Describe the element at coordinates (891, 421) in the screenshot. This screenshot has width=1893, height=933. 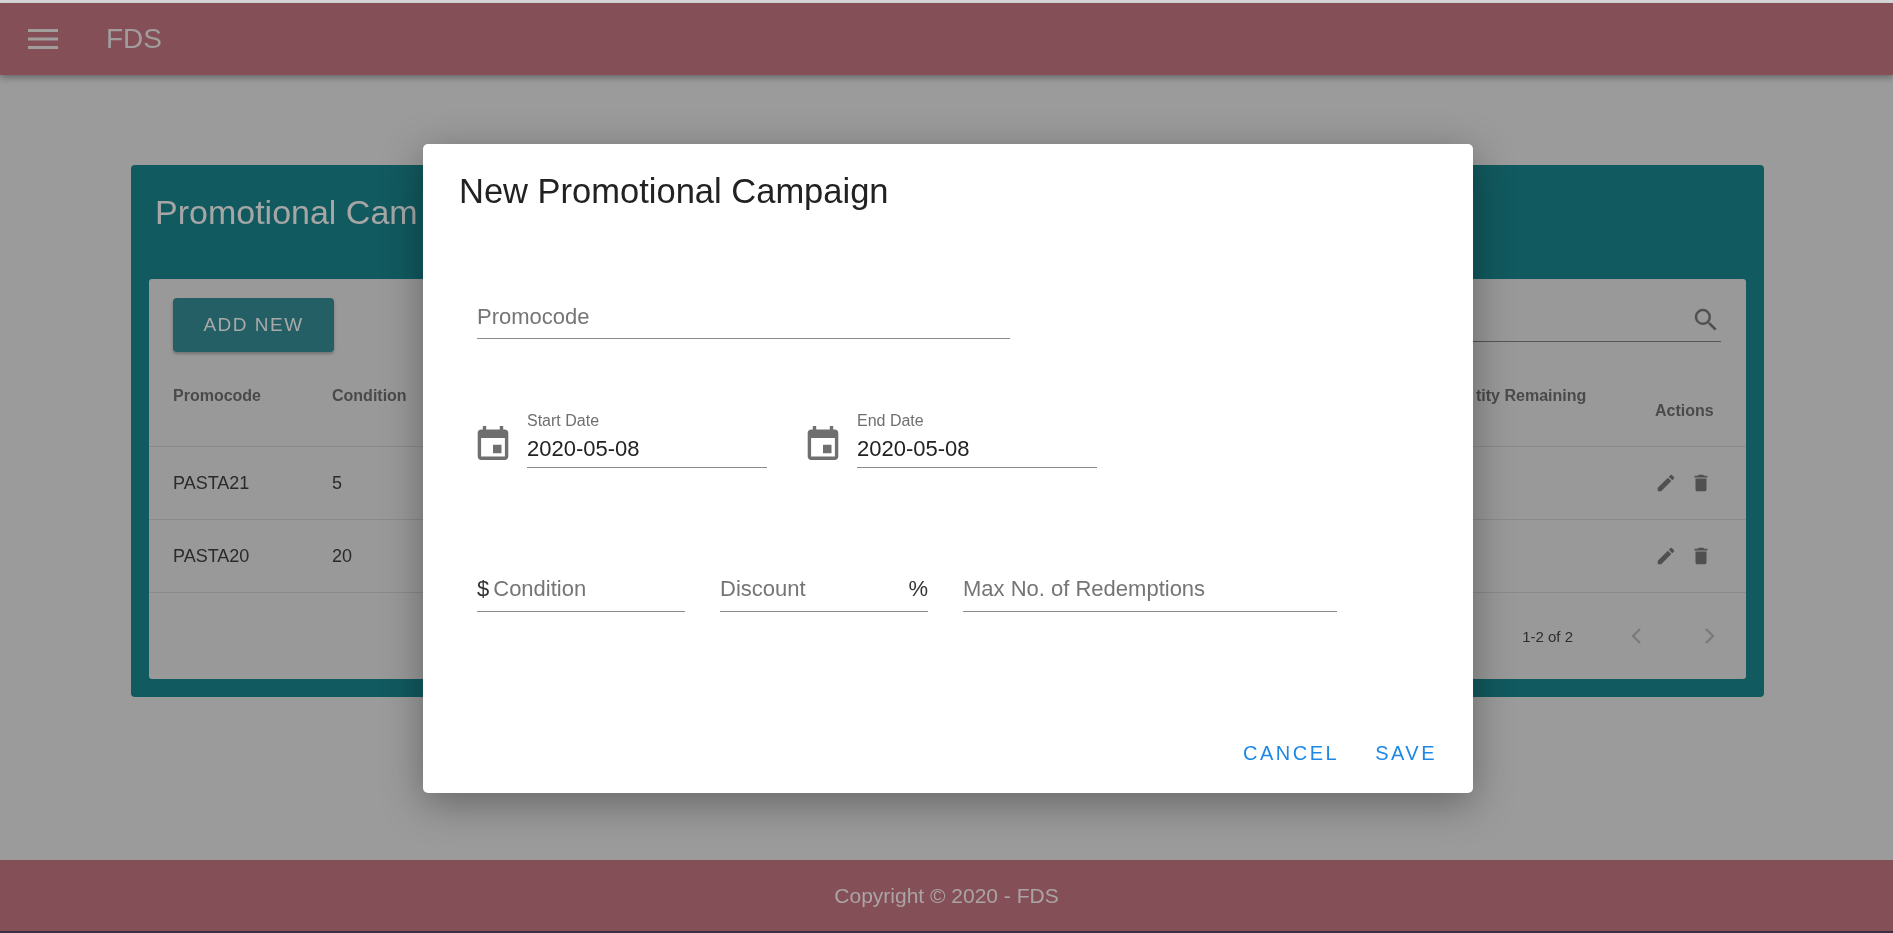
I see `field-label: End Date` at that location.